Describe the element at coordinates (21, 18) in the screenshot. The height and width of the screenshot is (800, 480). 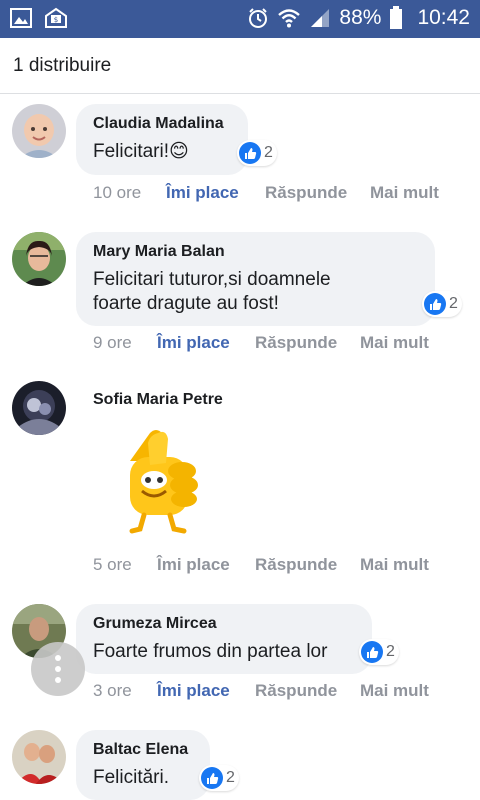
I see `gallery-notification-icon` at that location.